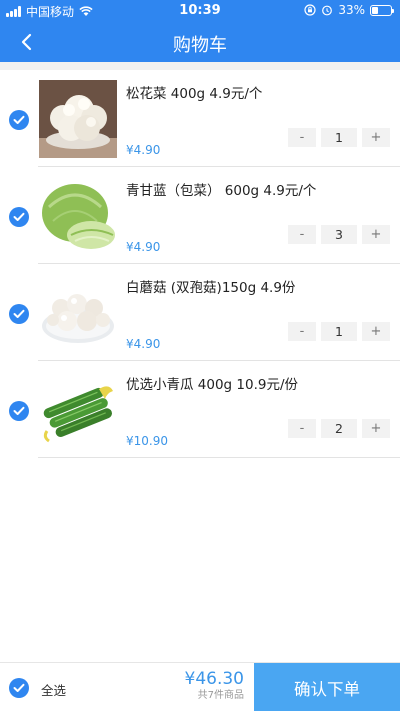 The width and height of the screenshot is (400, 711). Describe the element at coordinates (220, 695) in the screenshot. I see `item-count: 共7件商品` at that location.